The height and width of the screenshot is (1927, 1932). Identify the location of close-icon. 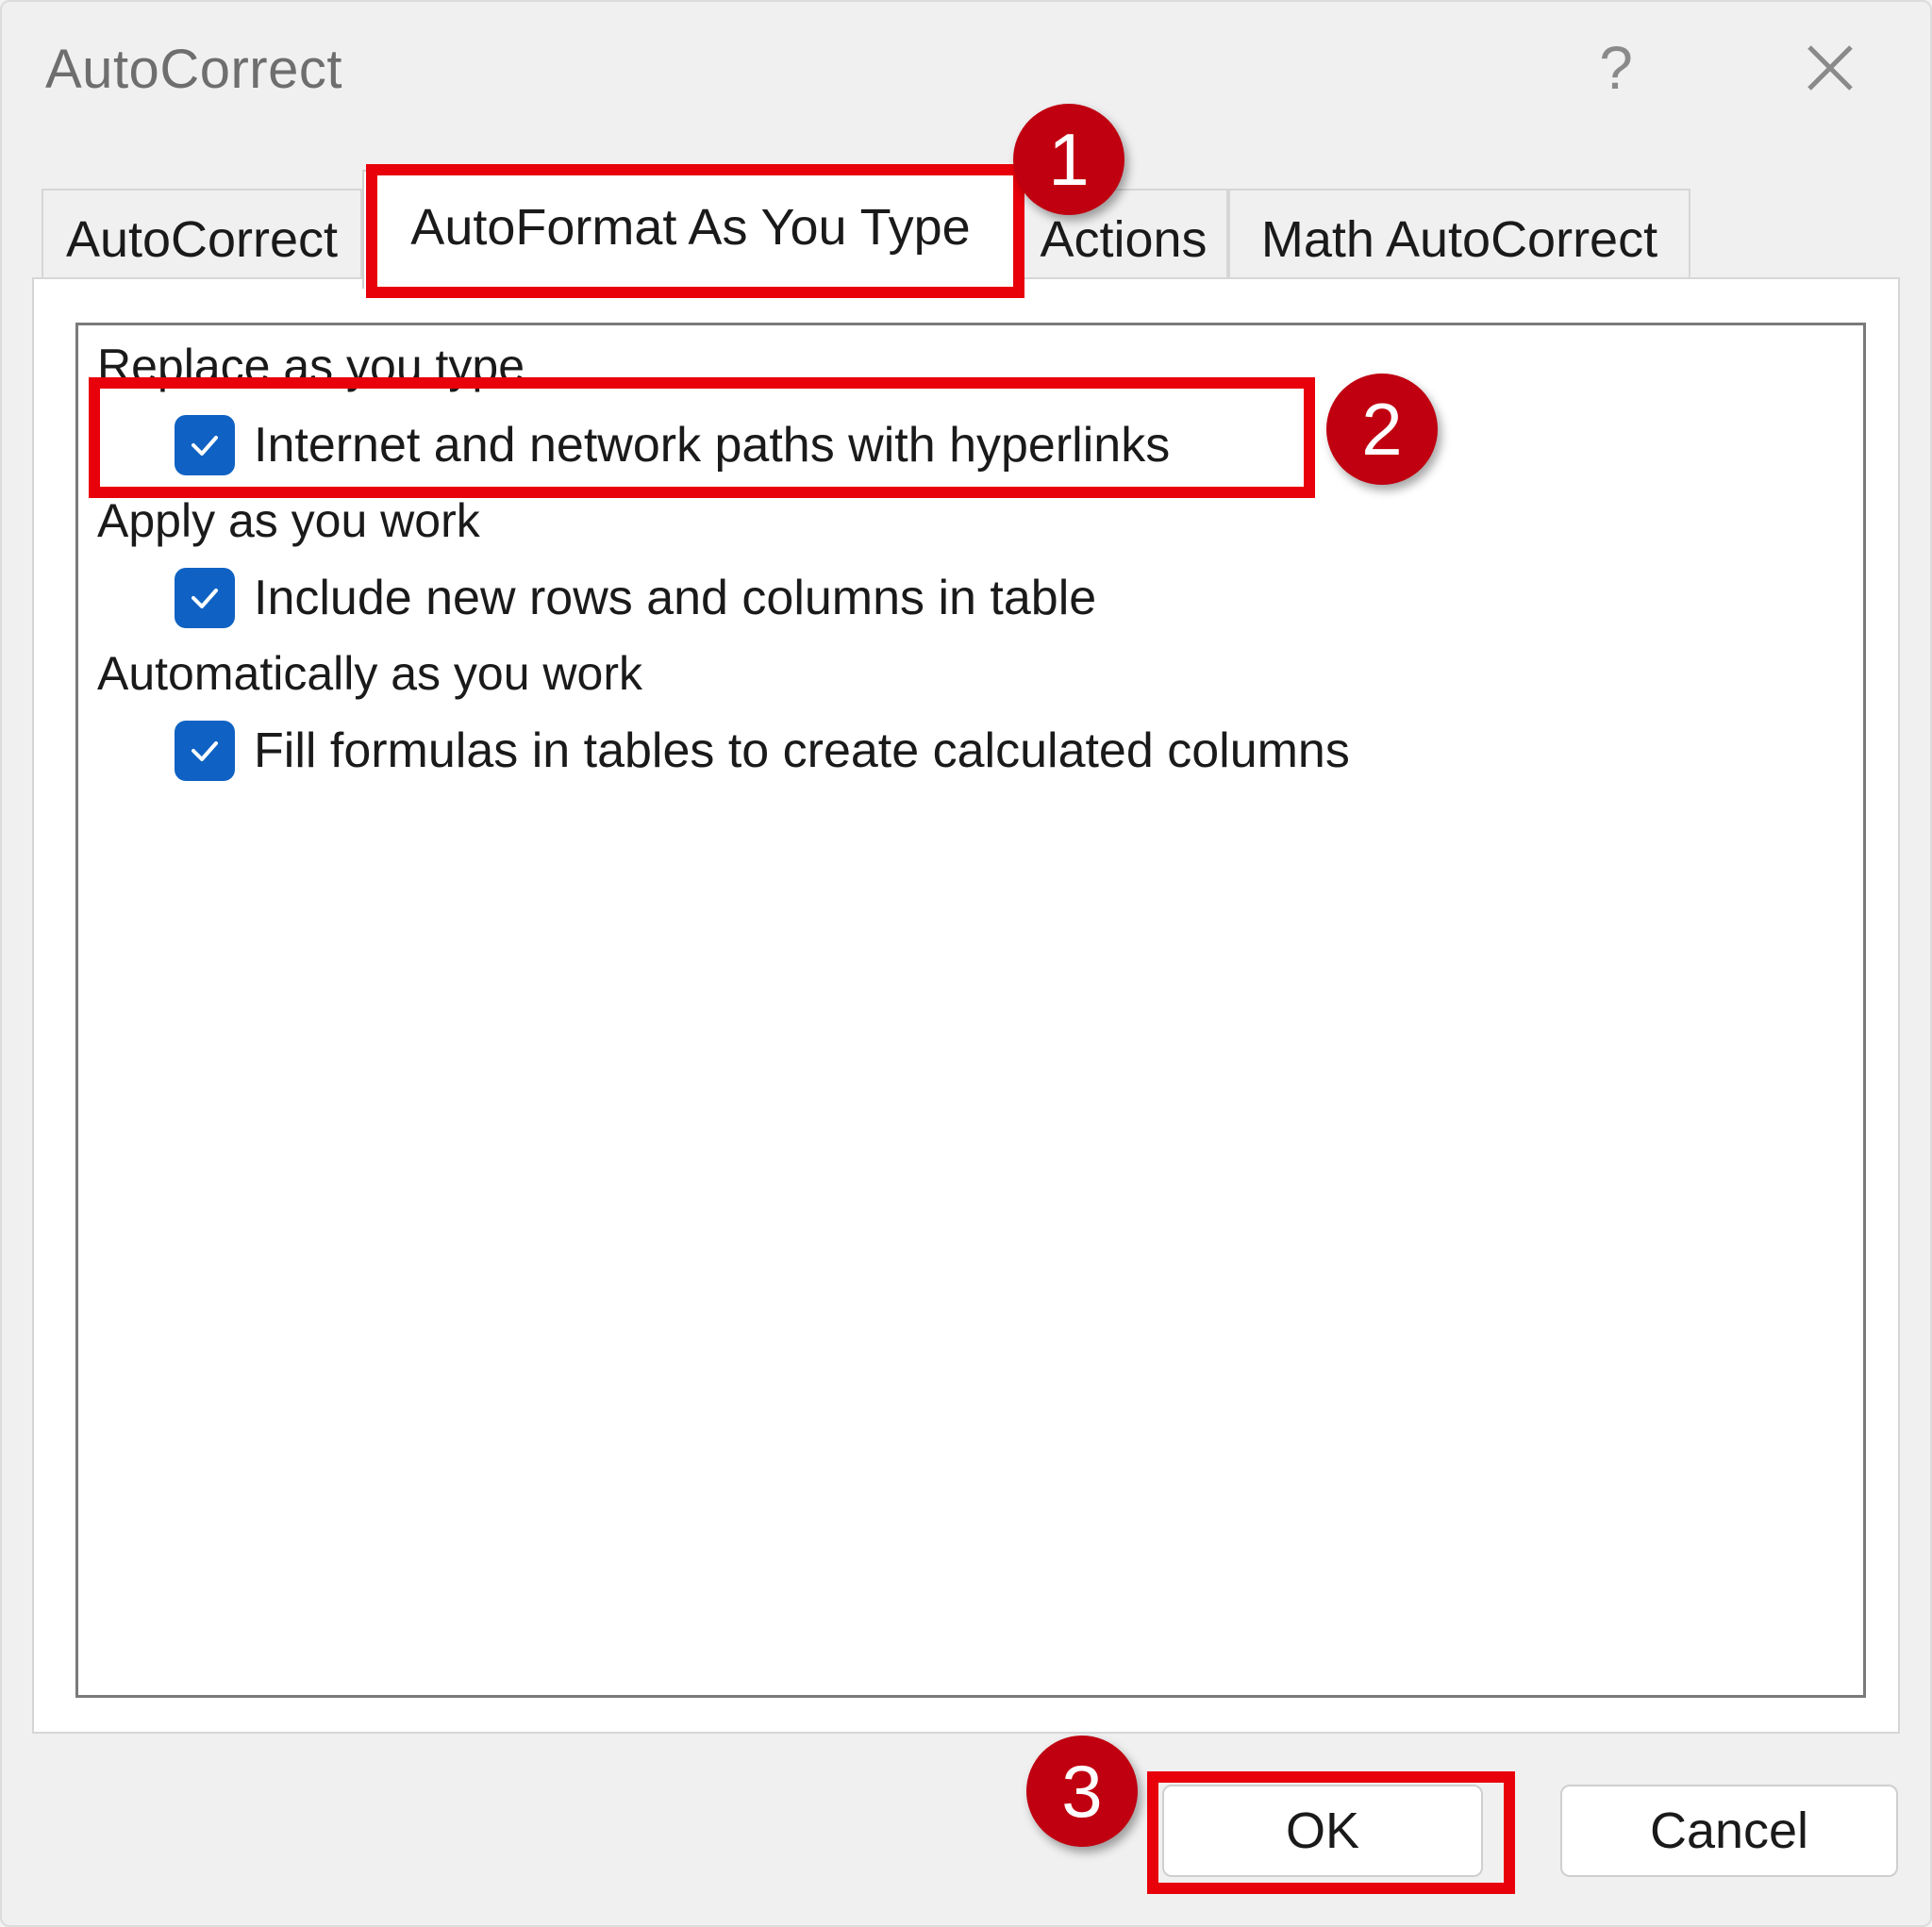
(1830, 68).